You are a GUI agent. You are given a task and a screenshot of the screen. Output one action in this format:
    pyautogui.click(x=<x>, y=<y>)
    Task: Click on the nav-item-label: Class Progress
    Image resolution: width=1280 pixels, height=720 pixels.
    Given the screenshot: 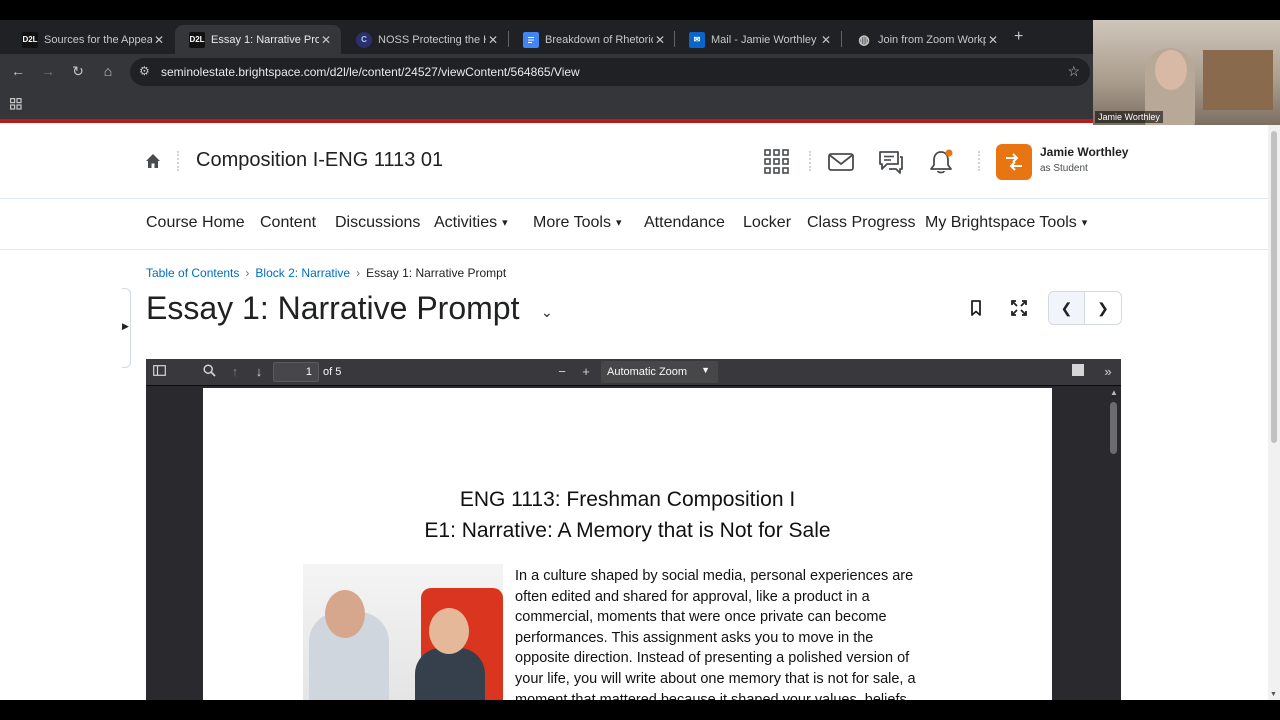 What is the action you would take?
    pyautogui.click(x=861, y=222)
    